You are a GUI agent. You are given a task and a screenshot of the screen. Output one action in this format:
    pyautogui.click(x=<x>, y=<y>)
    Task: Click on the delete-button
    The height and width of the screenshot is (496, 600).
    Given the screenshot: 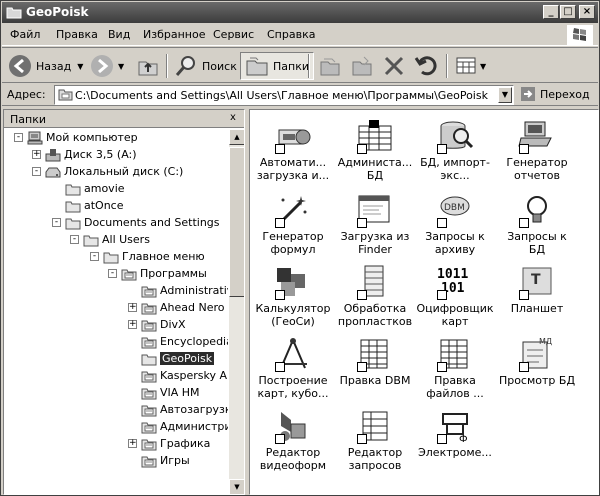 What is the action you would take?
    pyautogui.click(x=394, y=66)
    